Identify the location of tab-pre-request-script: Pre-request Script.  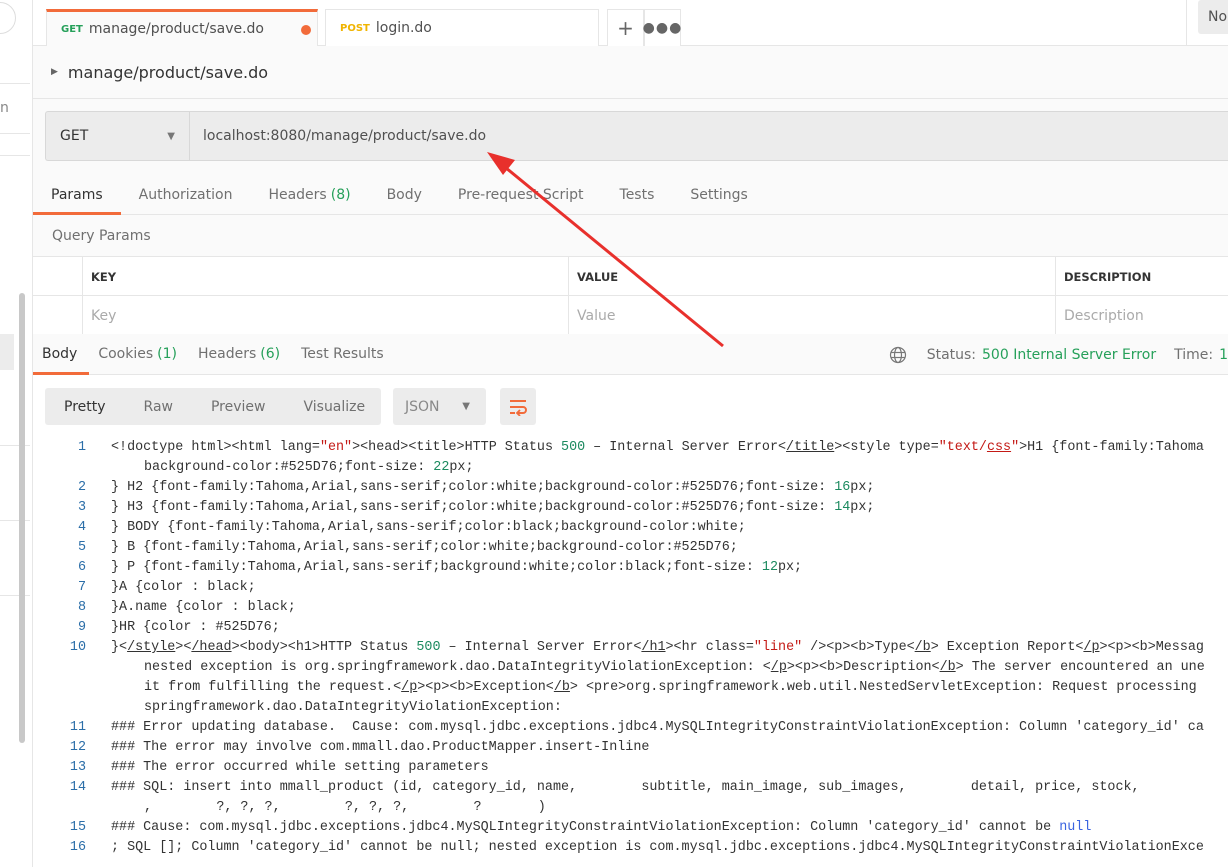
(521, 194).